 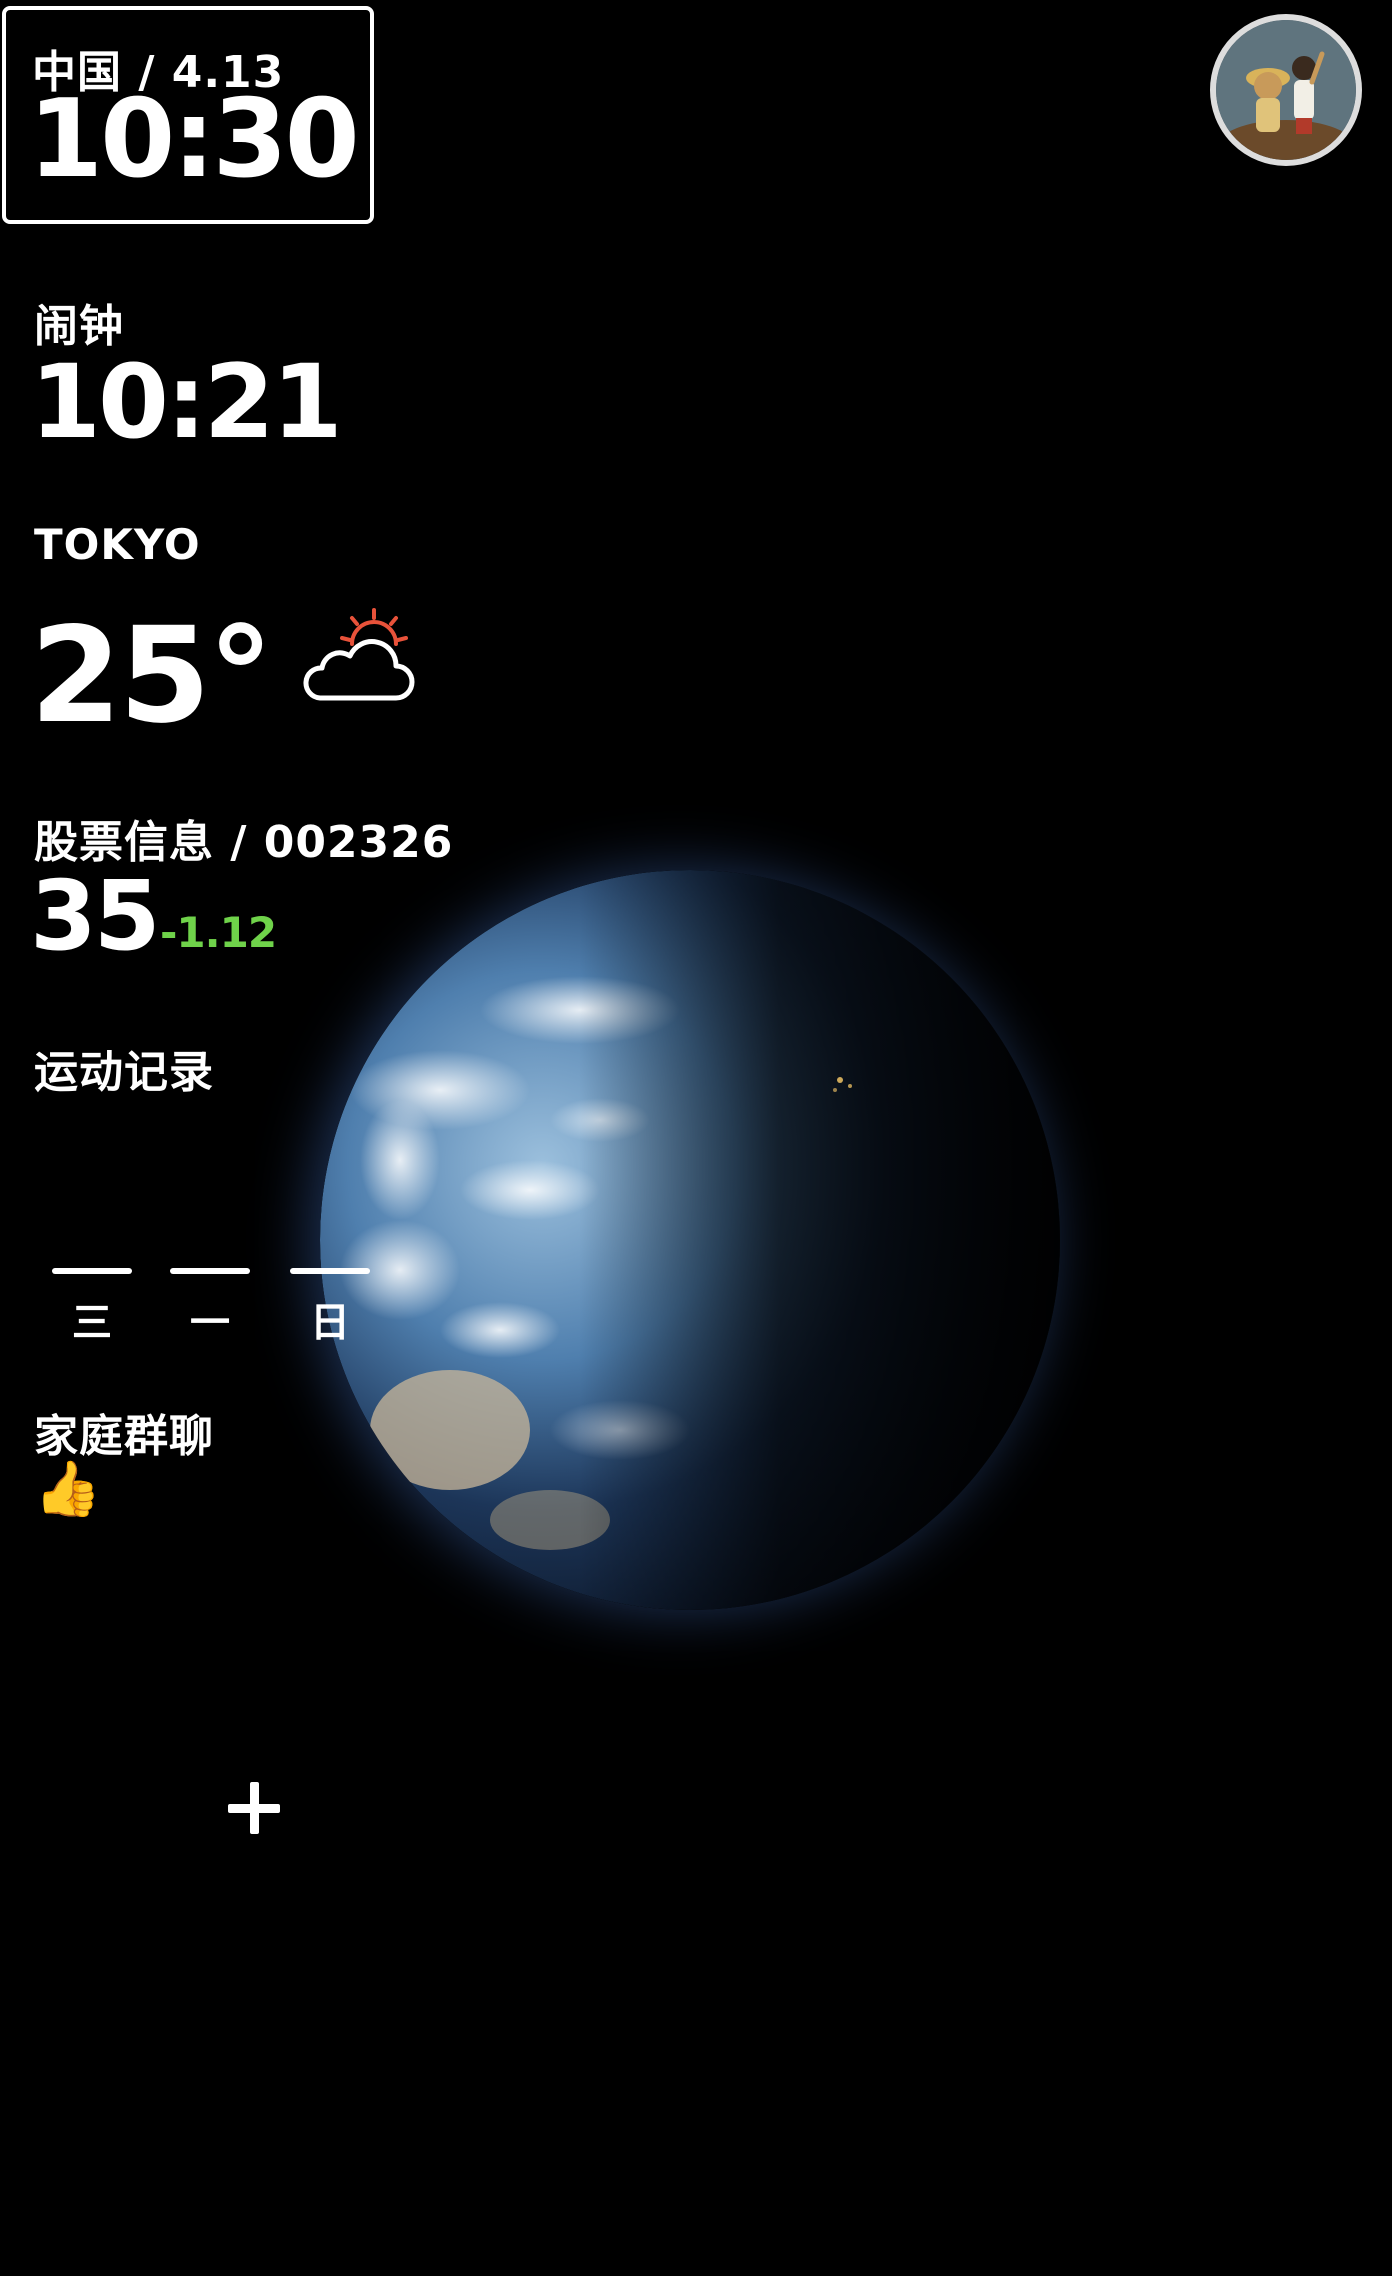 What do you see at coordinates (124, 1072) in the screenshot?
I see `sport-record-label: 运动记录` at bounding box center [124, 1072].